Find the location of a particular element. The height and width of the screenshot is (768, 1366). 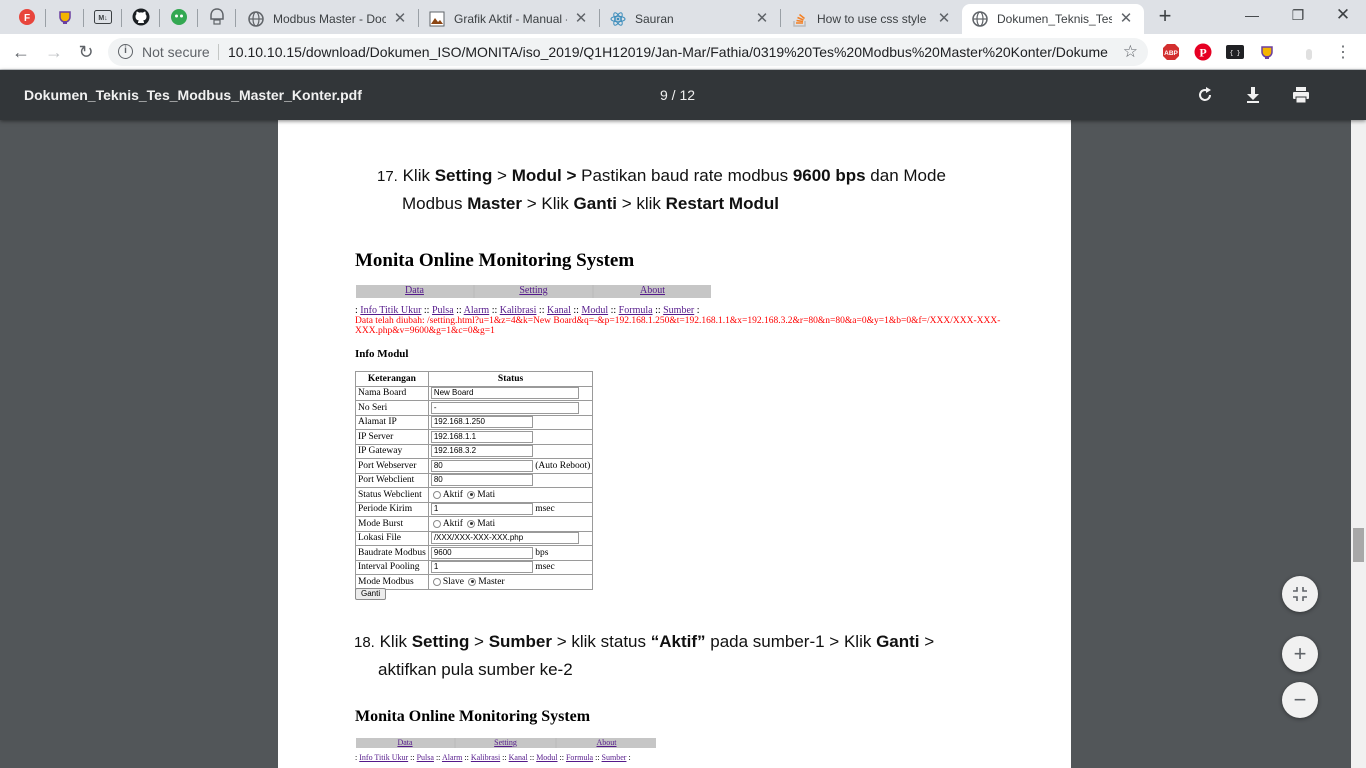

scrollbar-thumb is located at coordinates (1358, 545).